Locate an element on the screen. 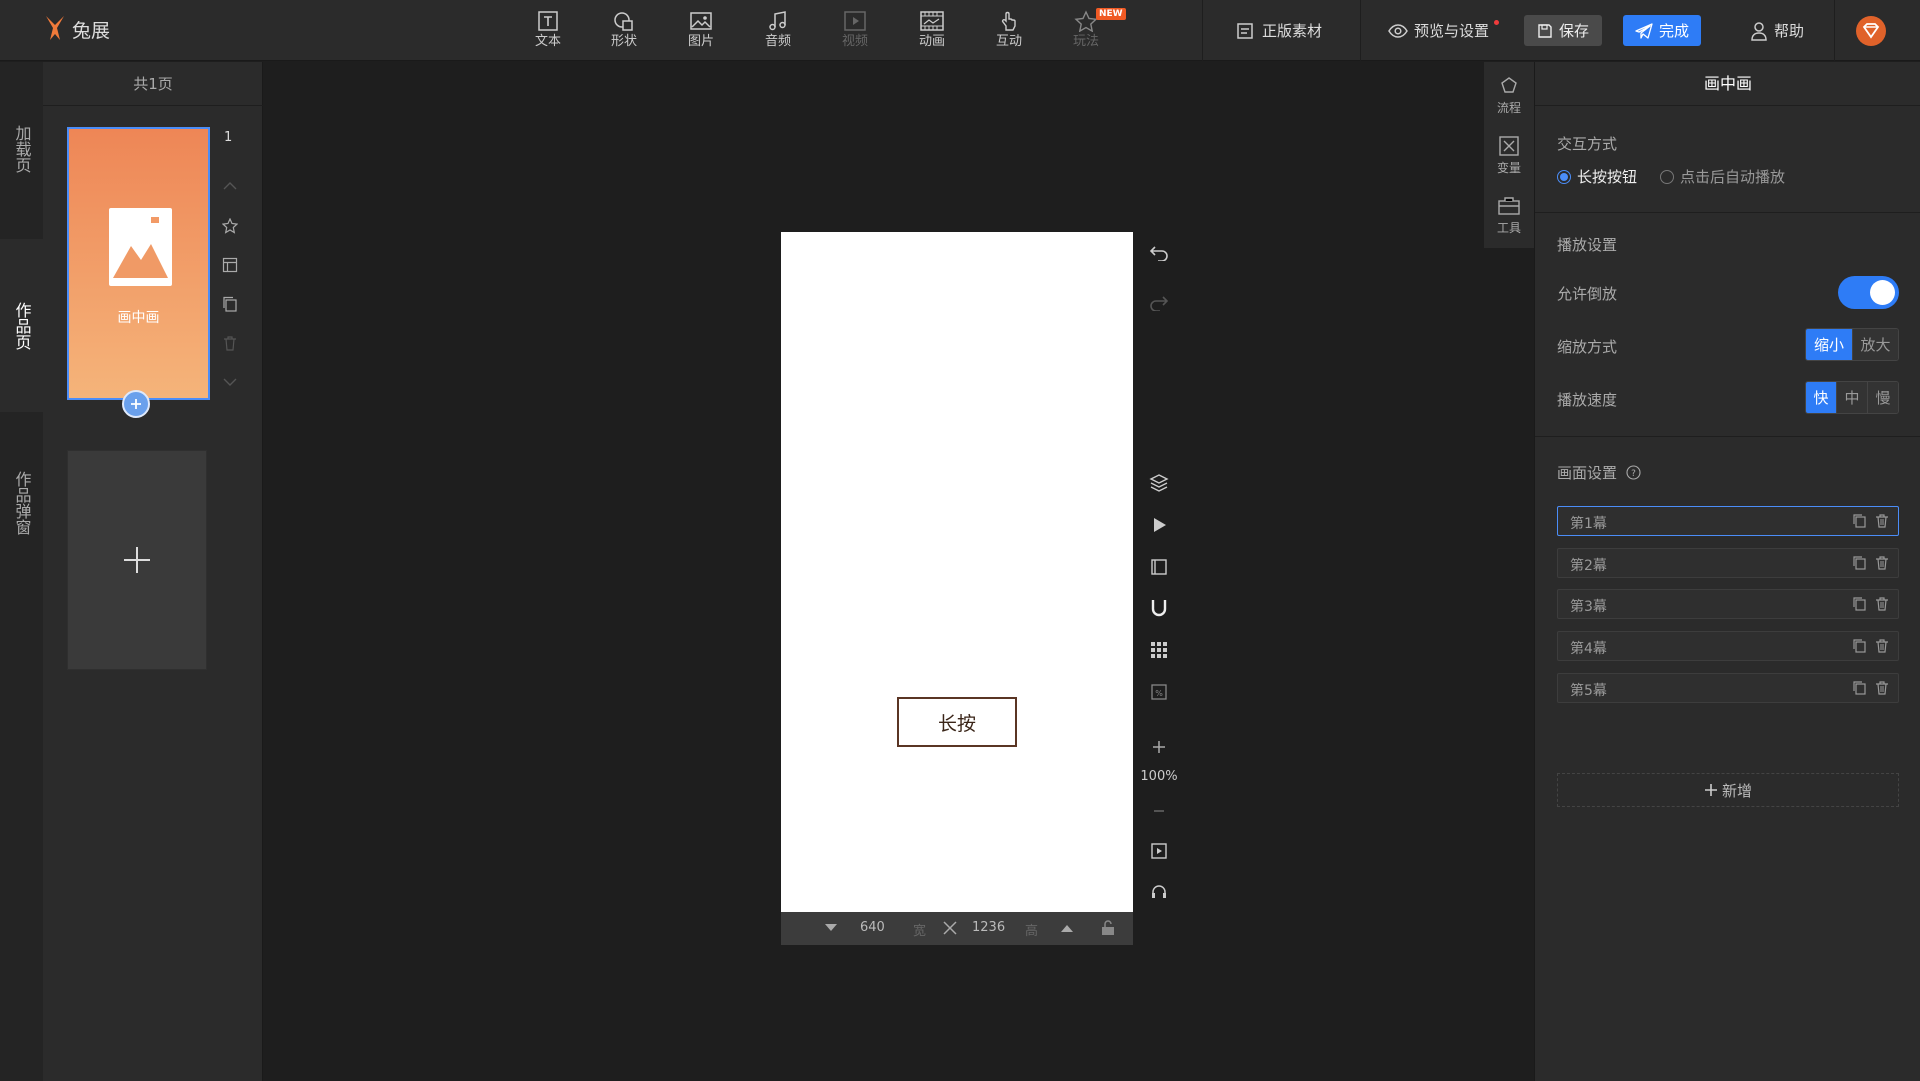  page-canvas: 长按 is located at coordinates (957, 572).